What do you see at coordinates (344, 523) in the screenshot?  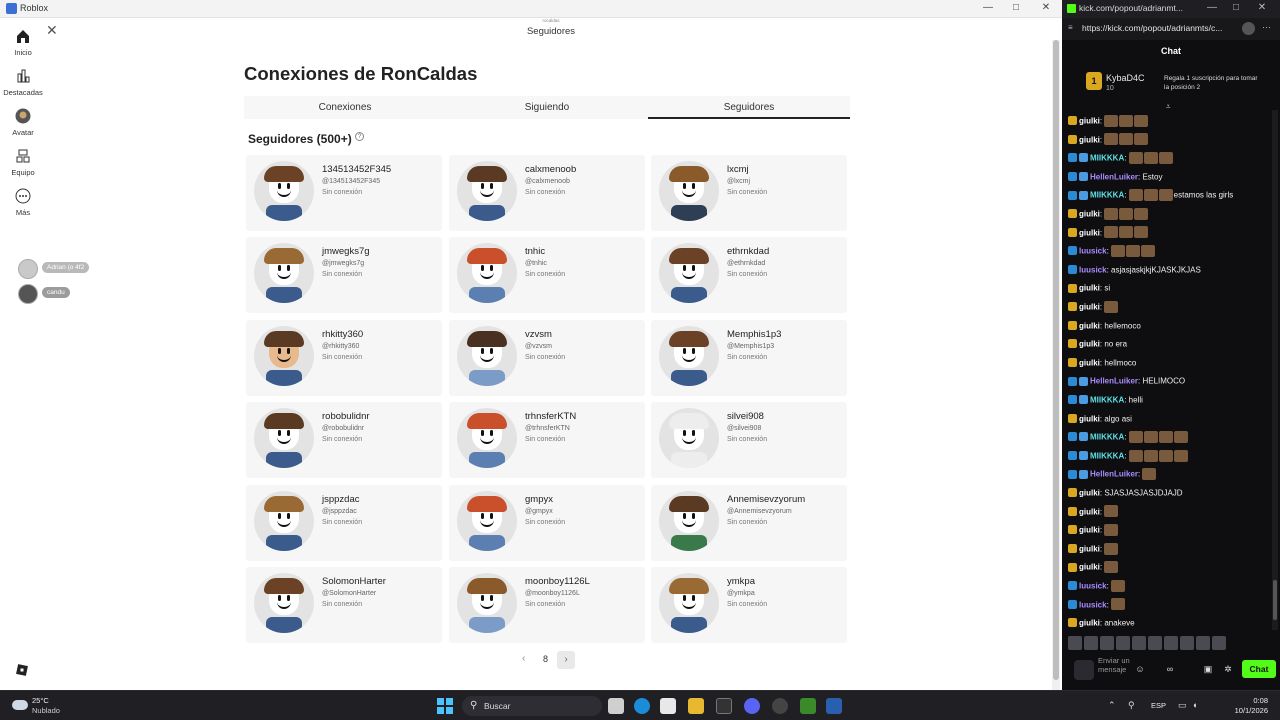 I see `follower-card: jsppzdac @jsppzdac Sin conexión` at bounding box center [344, 523].